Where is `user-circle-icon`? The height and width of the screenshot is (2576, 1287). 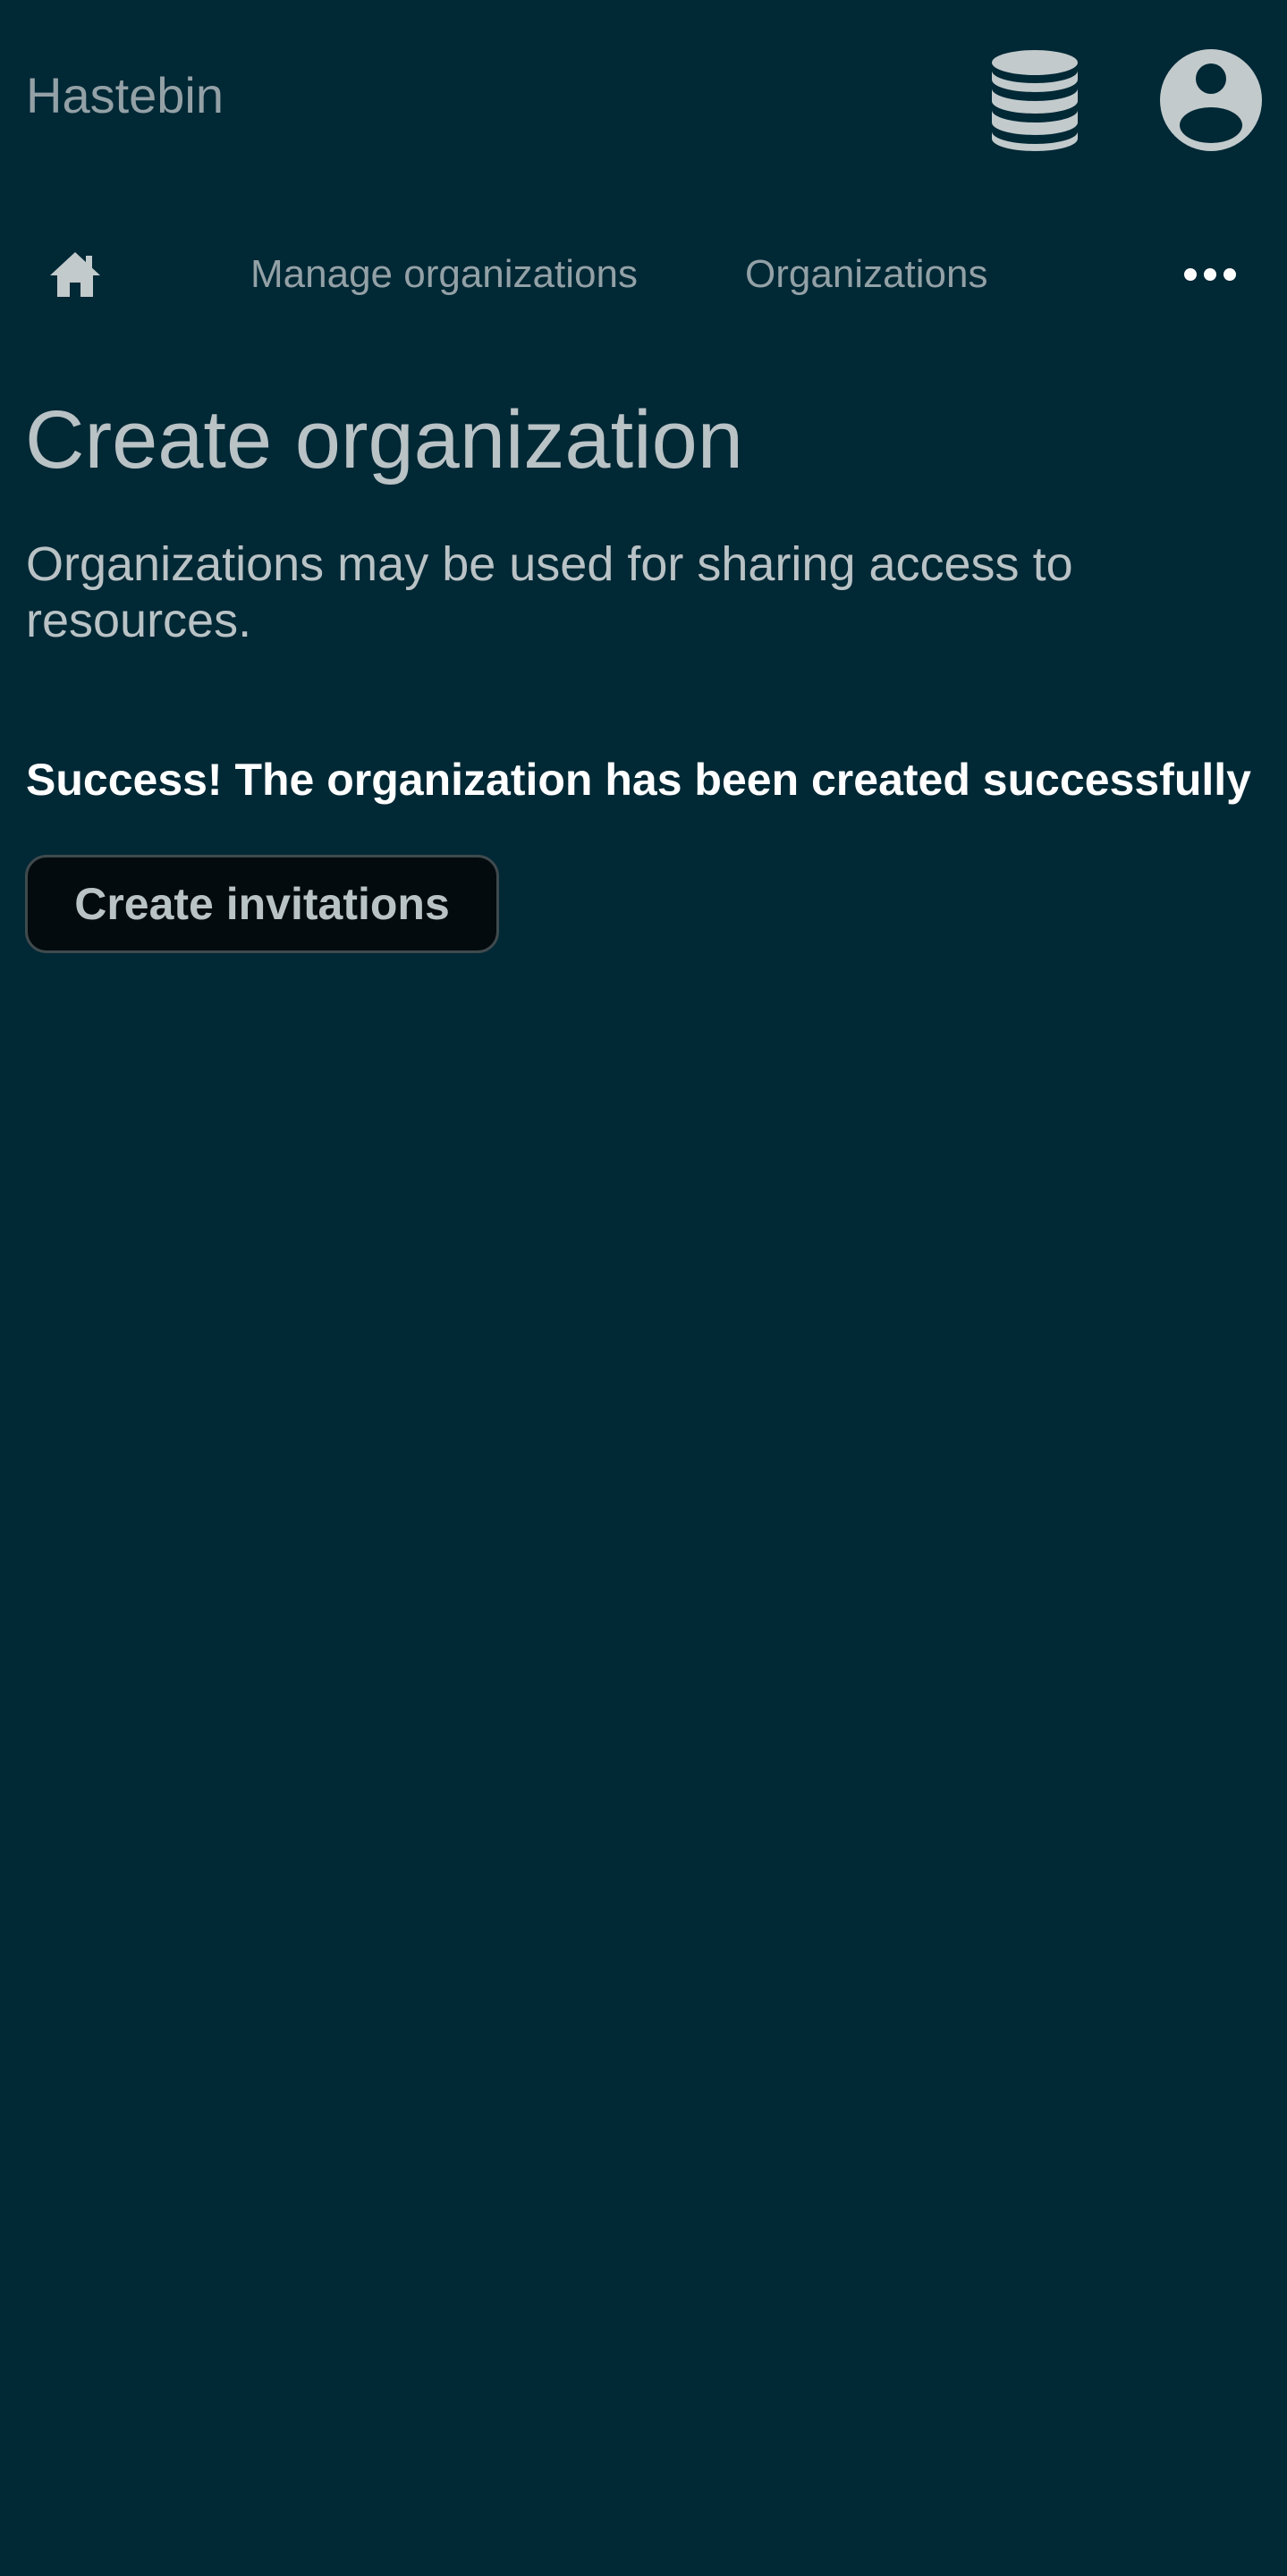 user-circle-icon is located at coordinates (1211, 100).